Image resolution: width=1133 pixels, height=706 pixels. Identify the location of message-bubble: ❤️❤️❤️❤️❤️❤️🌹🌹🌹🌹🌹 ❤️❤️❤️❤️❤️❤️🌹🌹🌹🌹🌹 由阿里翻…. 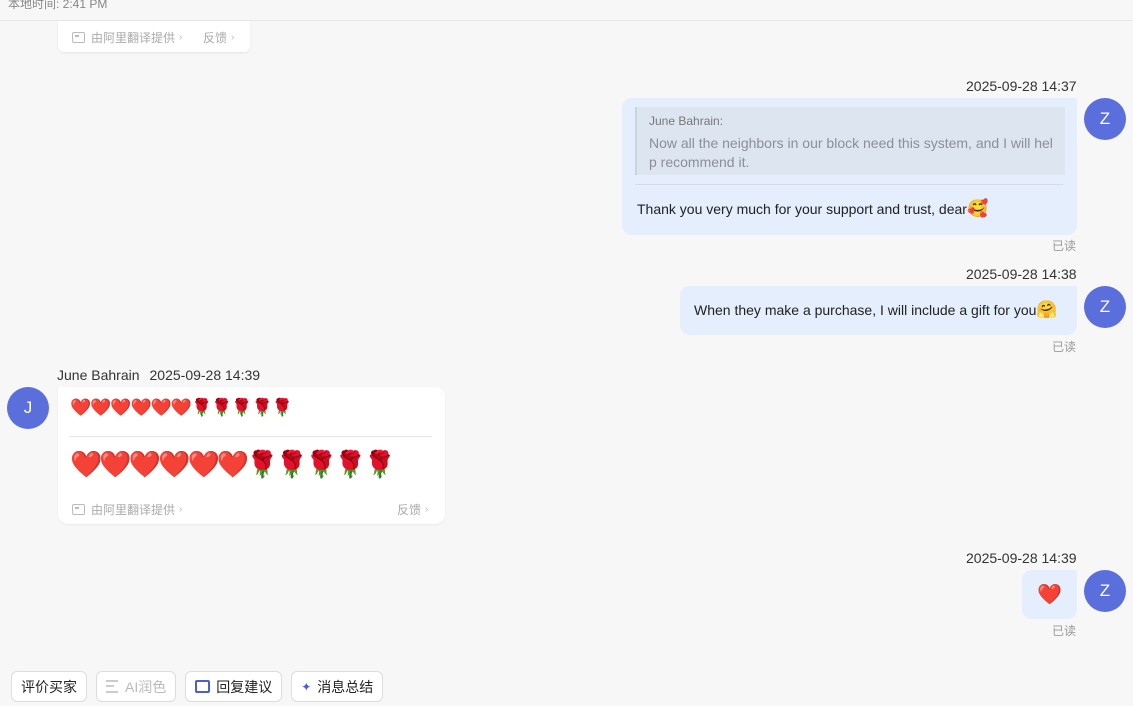
(251, 455).